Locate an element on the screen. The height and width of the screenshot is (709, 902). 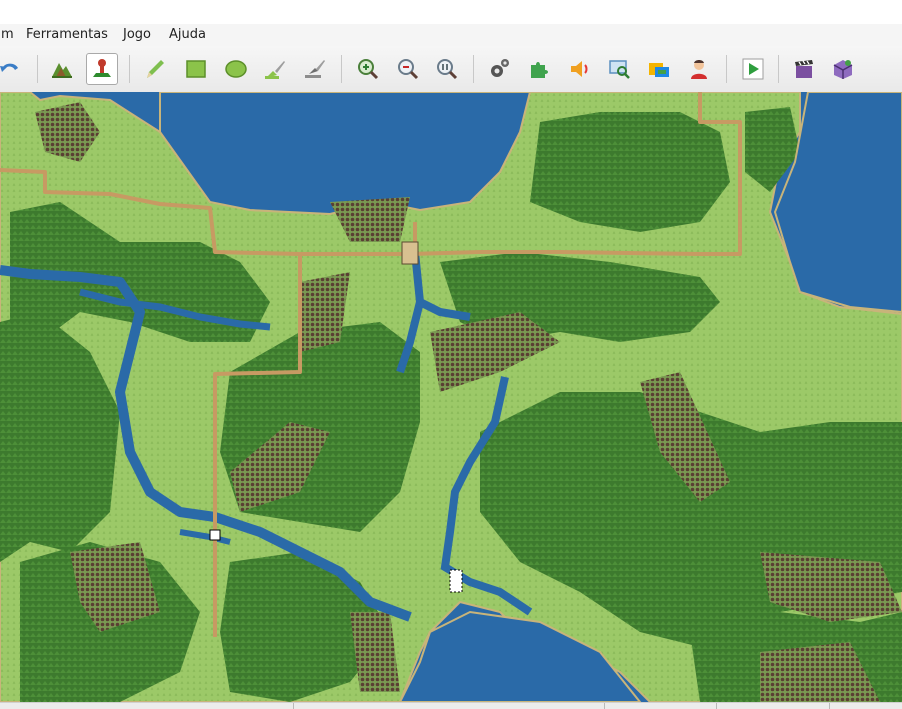
ellipse-button is located at coordinates (236, 69).